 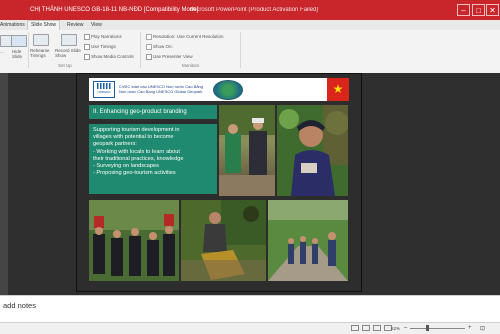 I want to click on notes-placeholder: add notes, so click(x=19, y=305).